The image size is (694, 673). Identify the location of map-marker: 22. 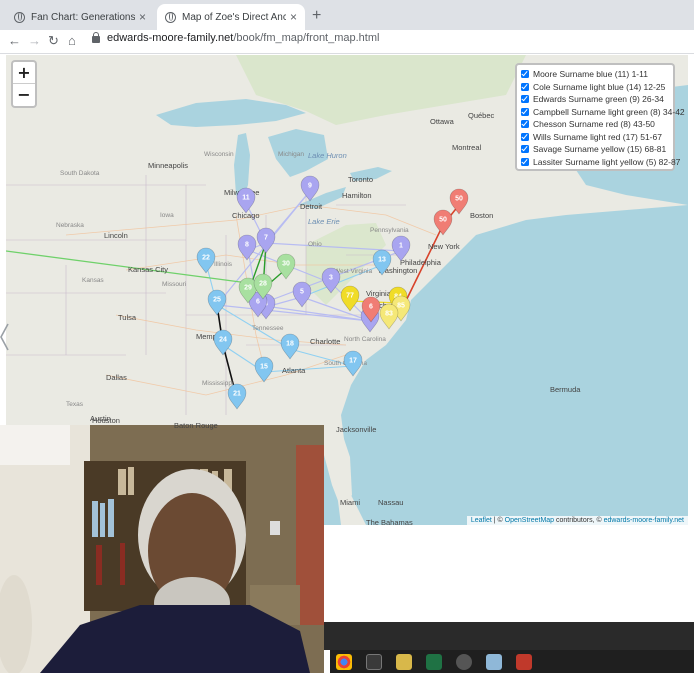
(206, 260).